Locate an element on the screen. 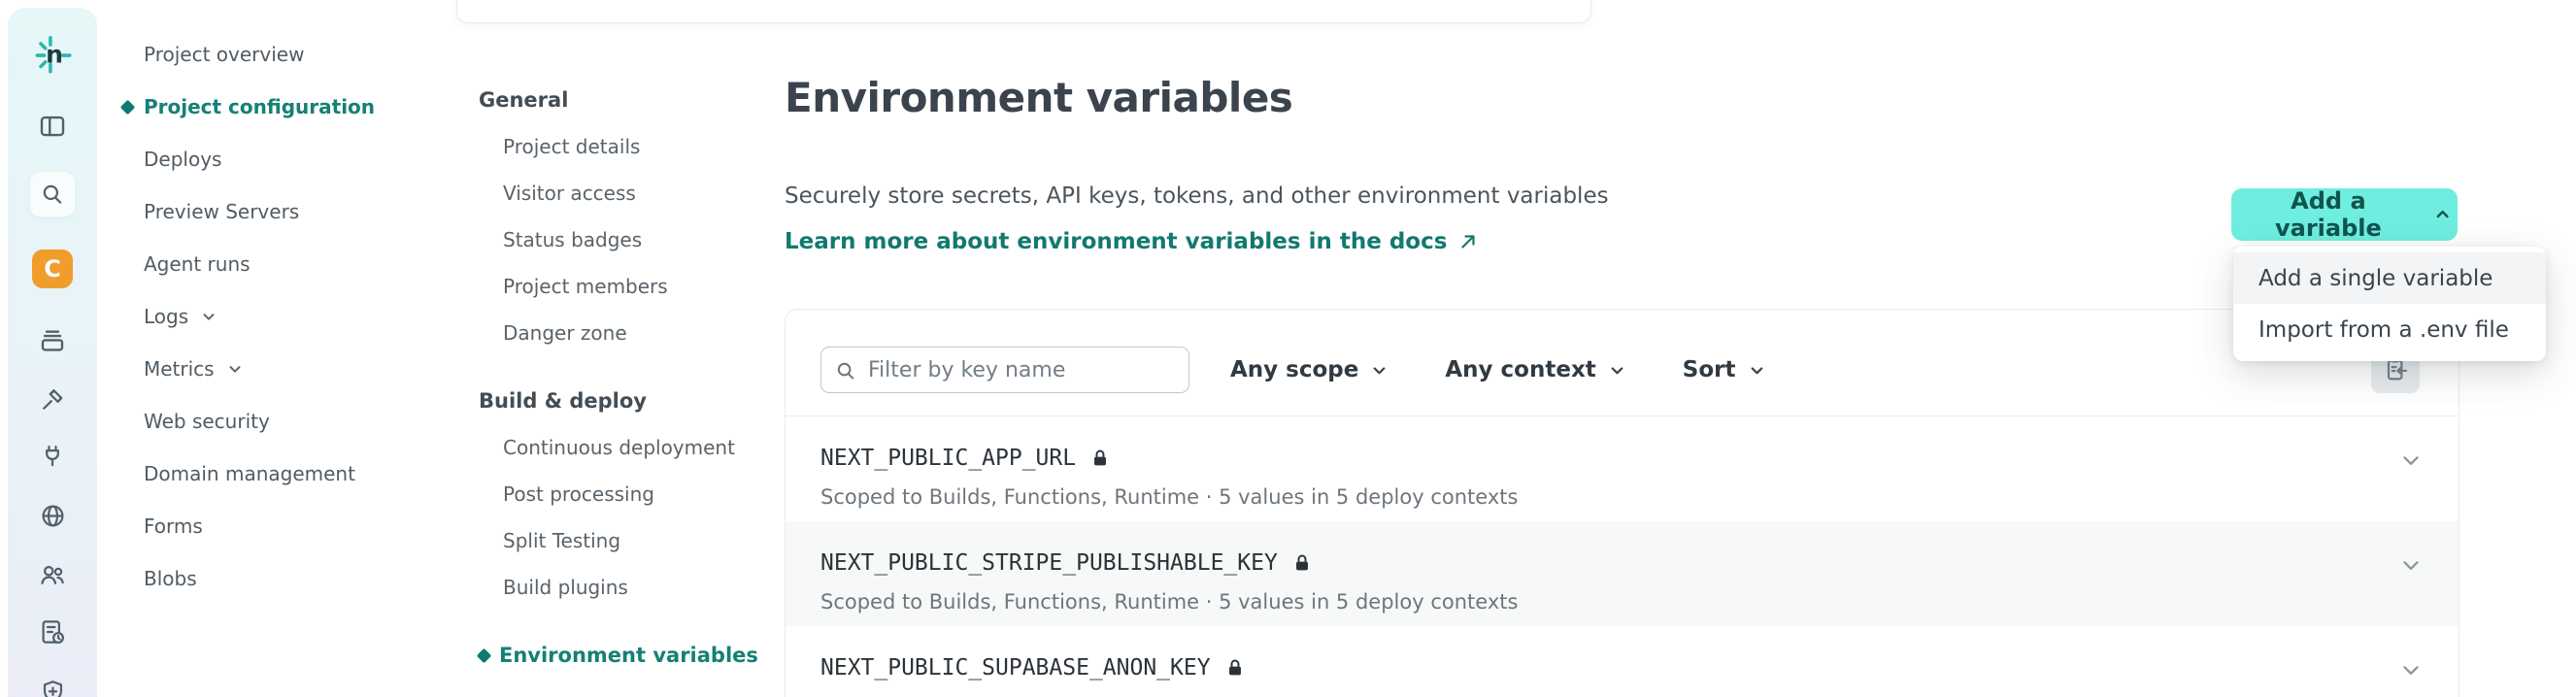 The width and height of the screenshot is (2576, 697). nav-web-security: Web security is located at coordinates (259, 421).